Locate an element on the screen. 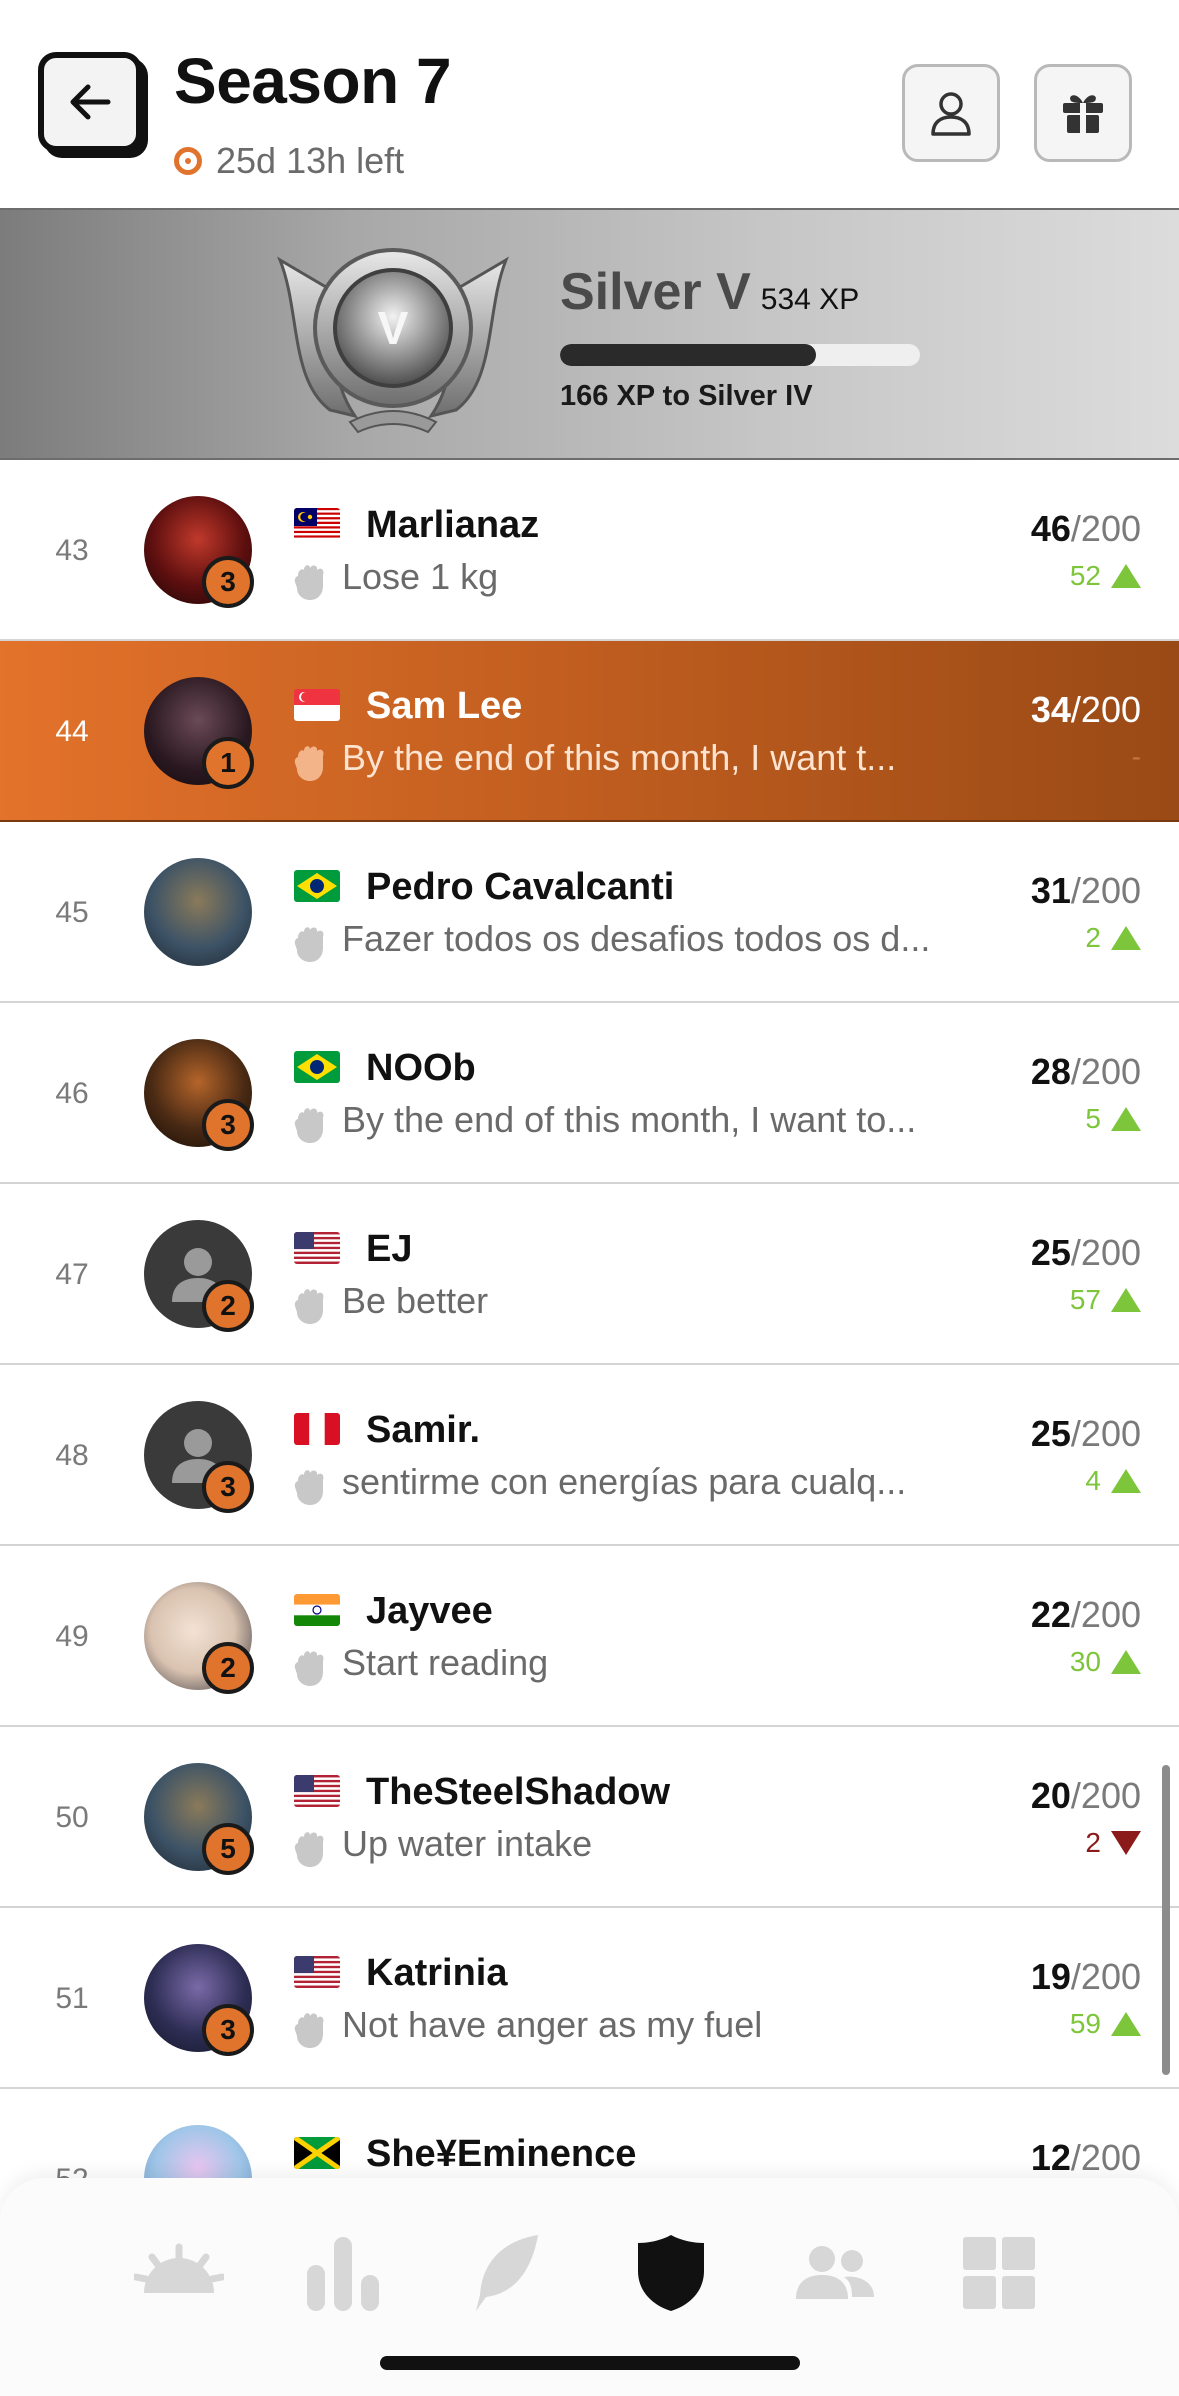 The width and height of the screenshot is (1179, 2396). tier-badge-icon: V is located at coordinates (393, 341).